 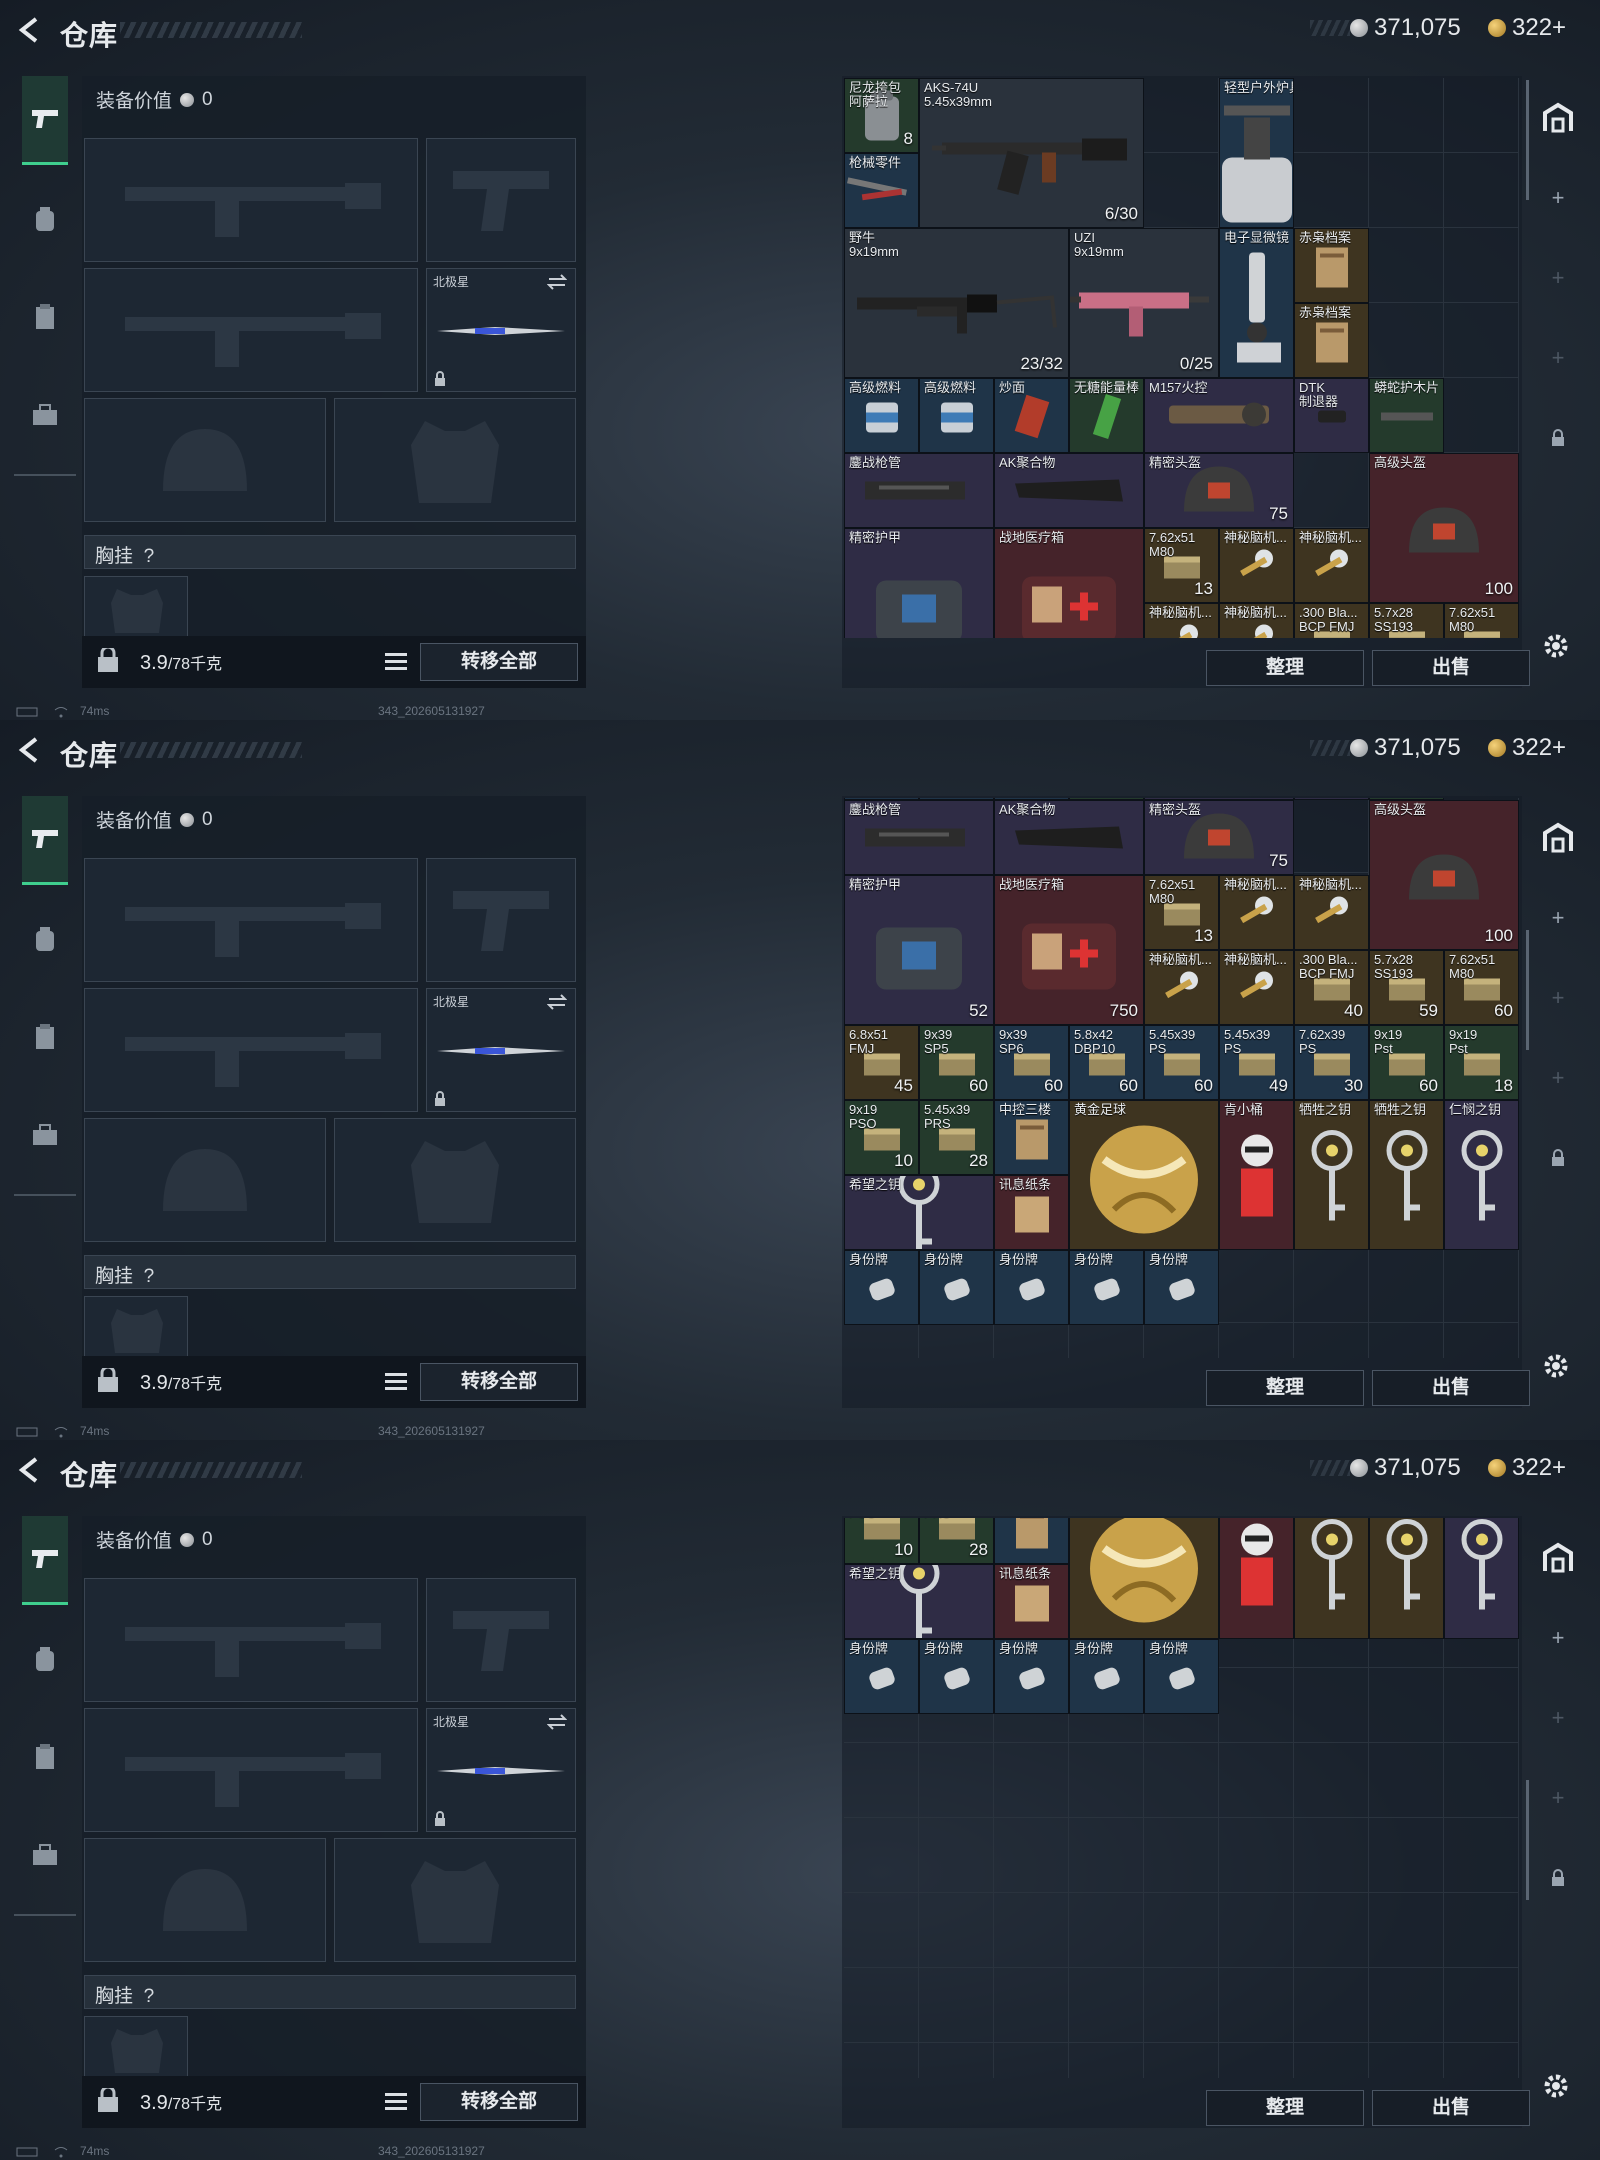 I want to click on stash-item-ball: 黄金足球, so click(x=1144, y=1175).